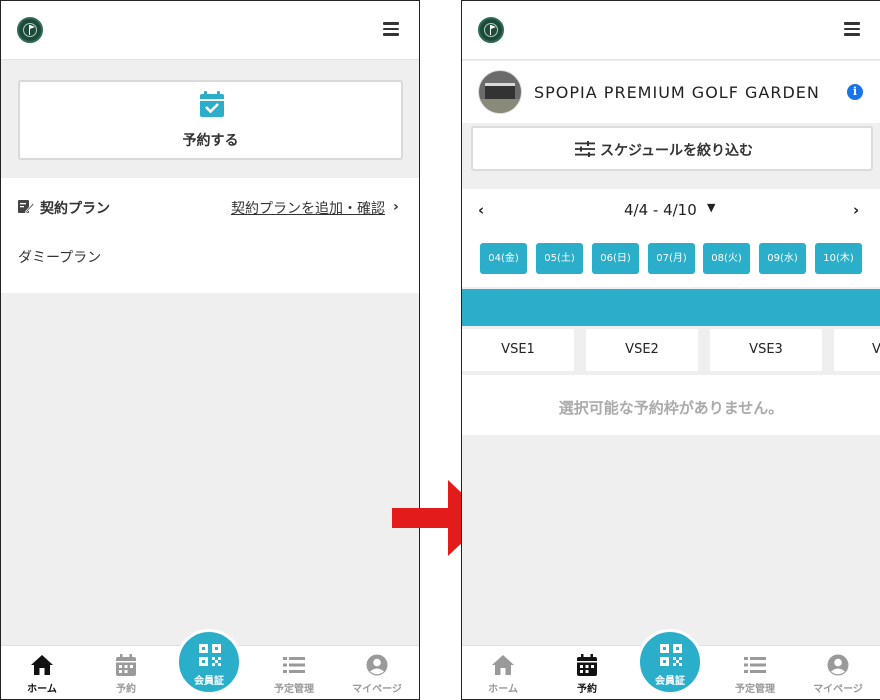  What do you see at coordinates (60, 258) in the screenshot?
I see `plan-name: ダミープラン` at bounding box center [60, 258].